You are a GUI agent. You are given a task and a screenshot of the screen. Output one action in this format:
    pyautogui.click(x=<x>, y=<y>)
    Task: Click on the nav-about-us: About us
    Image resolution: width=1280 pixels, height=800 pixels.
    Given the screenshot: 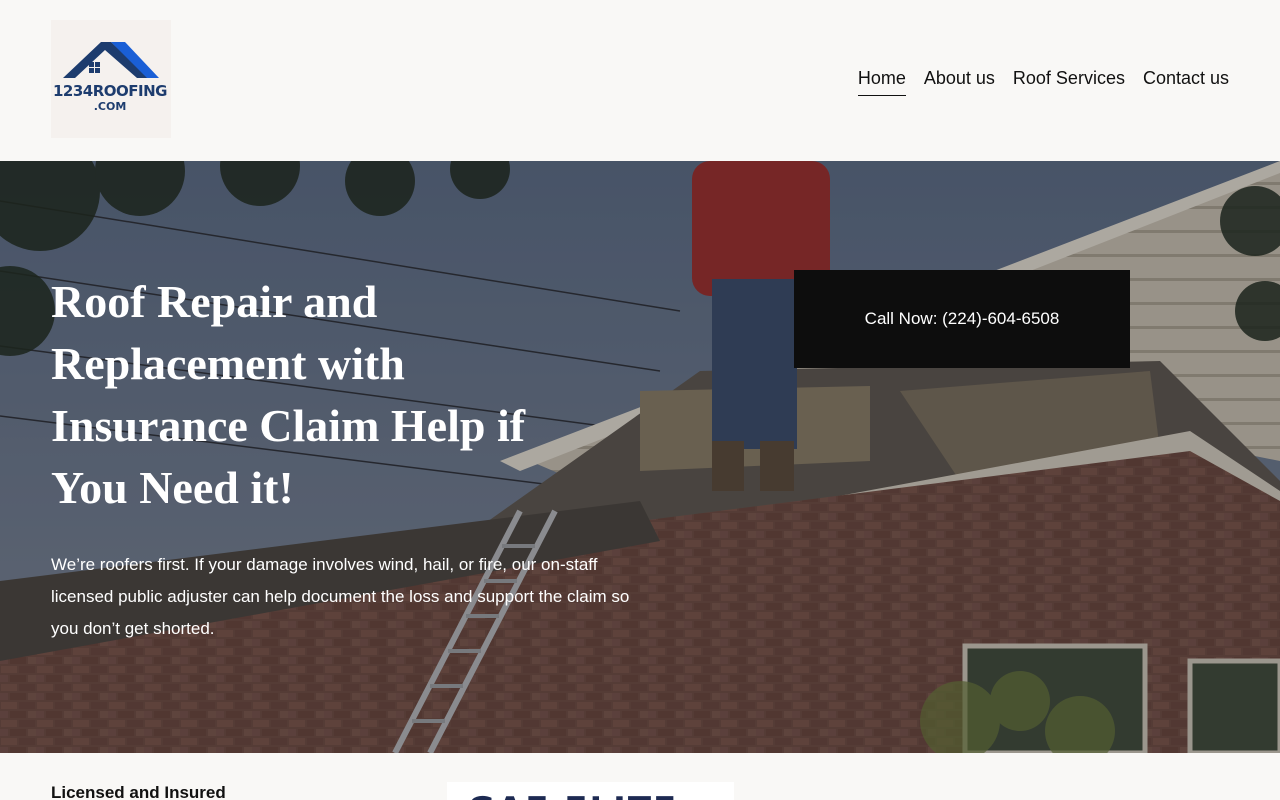 What is the action you would take?
    pyautogui.click(x=959, y=82)
    